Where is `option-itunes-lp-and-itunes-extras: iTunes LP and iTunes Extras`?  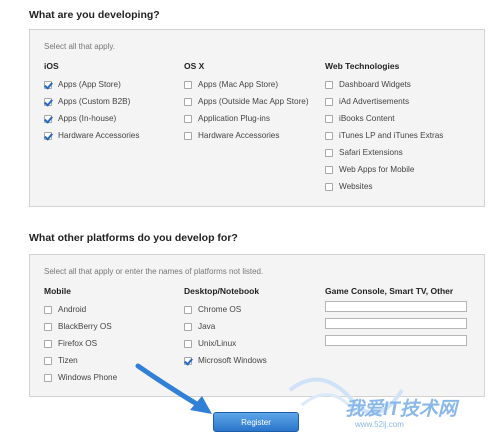
option-itunes-lp-and-itunes-extras: iTunes LP and iTunes Extras is located at coordinates (384, 135).